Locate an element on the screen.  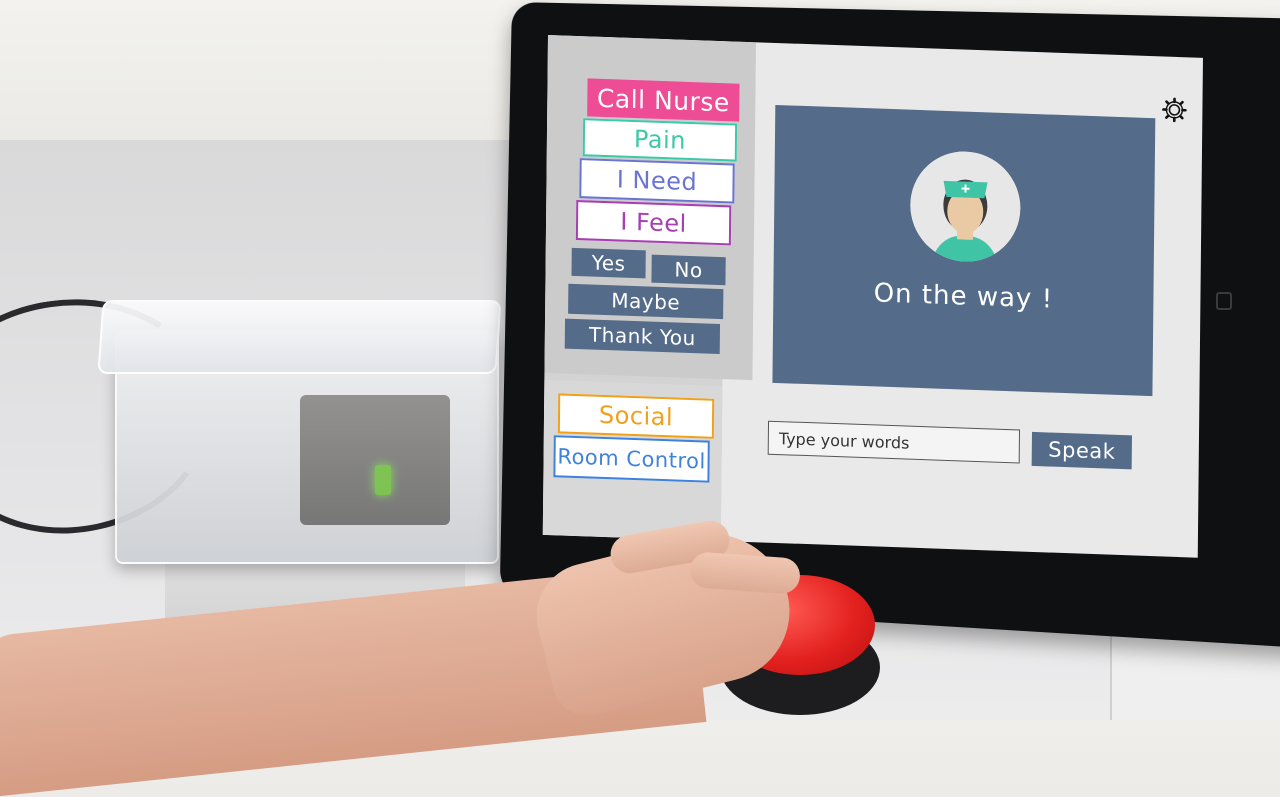
call-nurse-button: Call Nurse is located at coordinates (663, 99).